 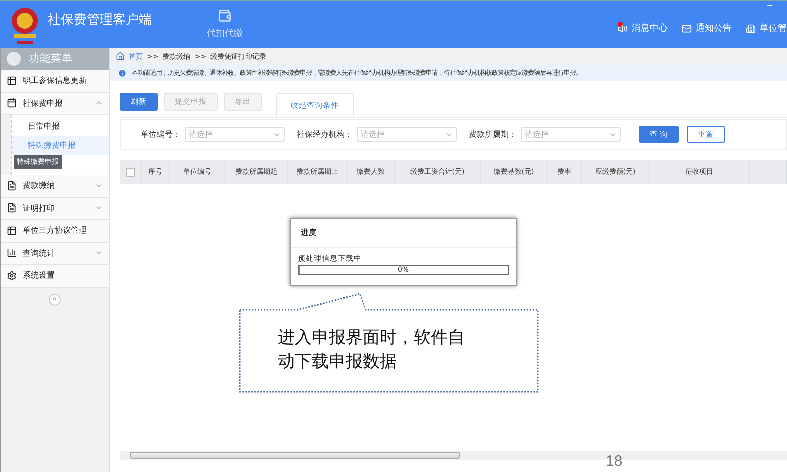 What do you see at coordinates (130, 172) in the screenshot?
I see `select-all-checkbox` at bounding box center [130, 172].